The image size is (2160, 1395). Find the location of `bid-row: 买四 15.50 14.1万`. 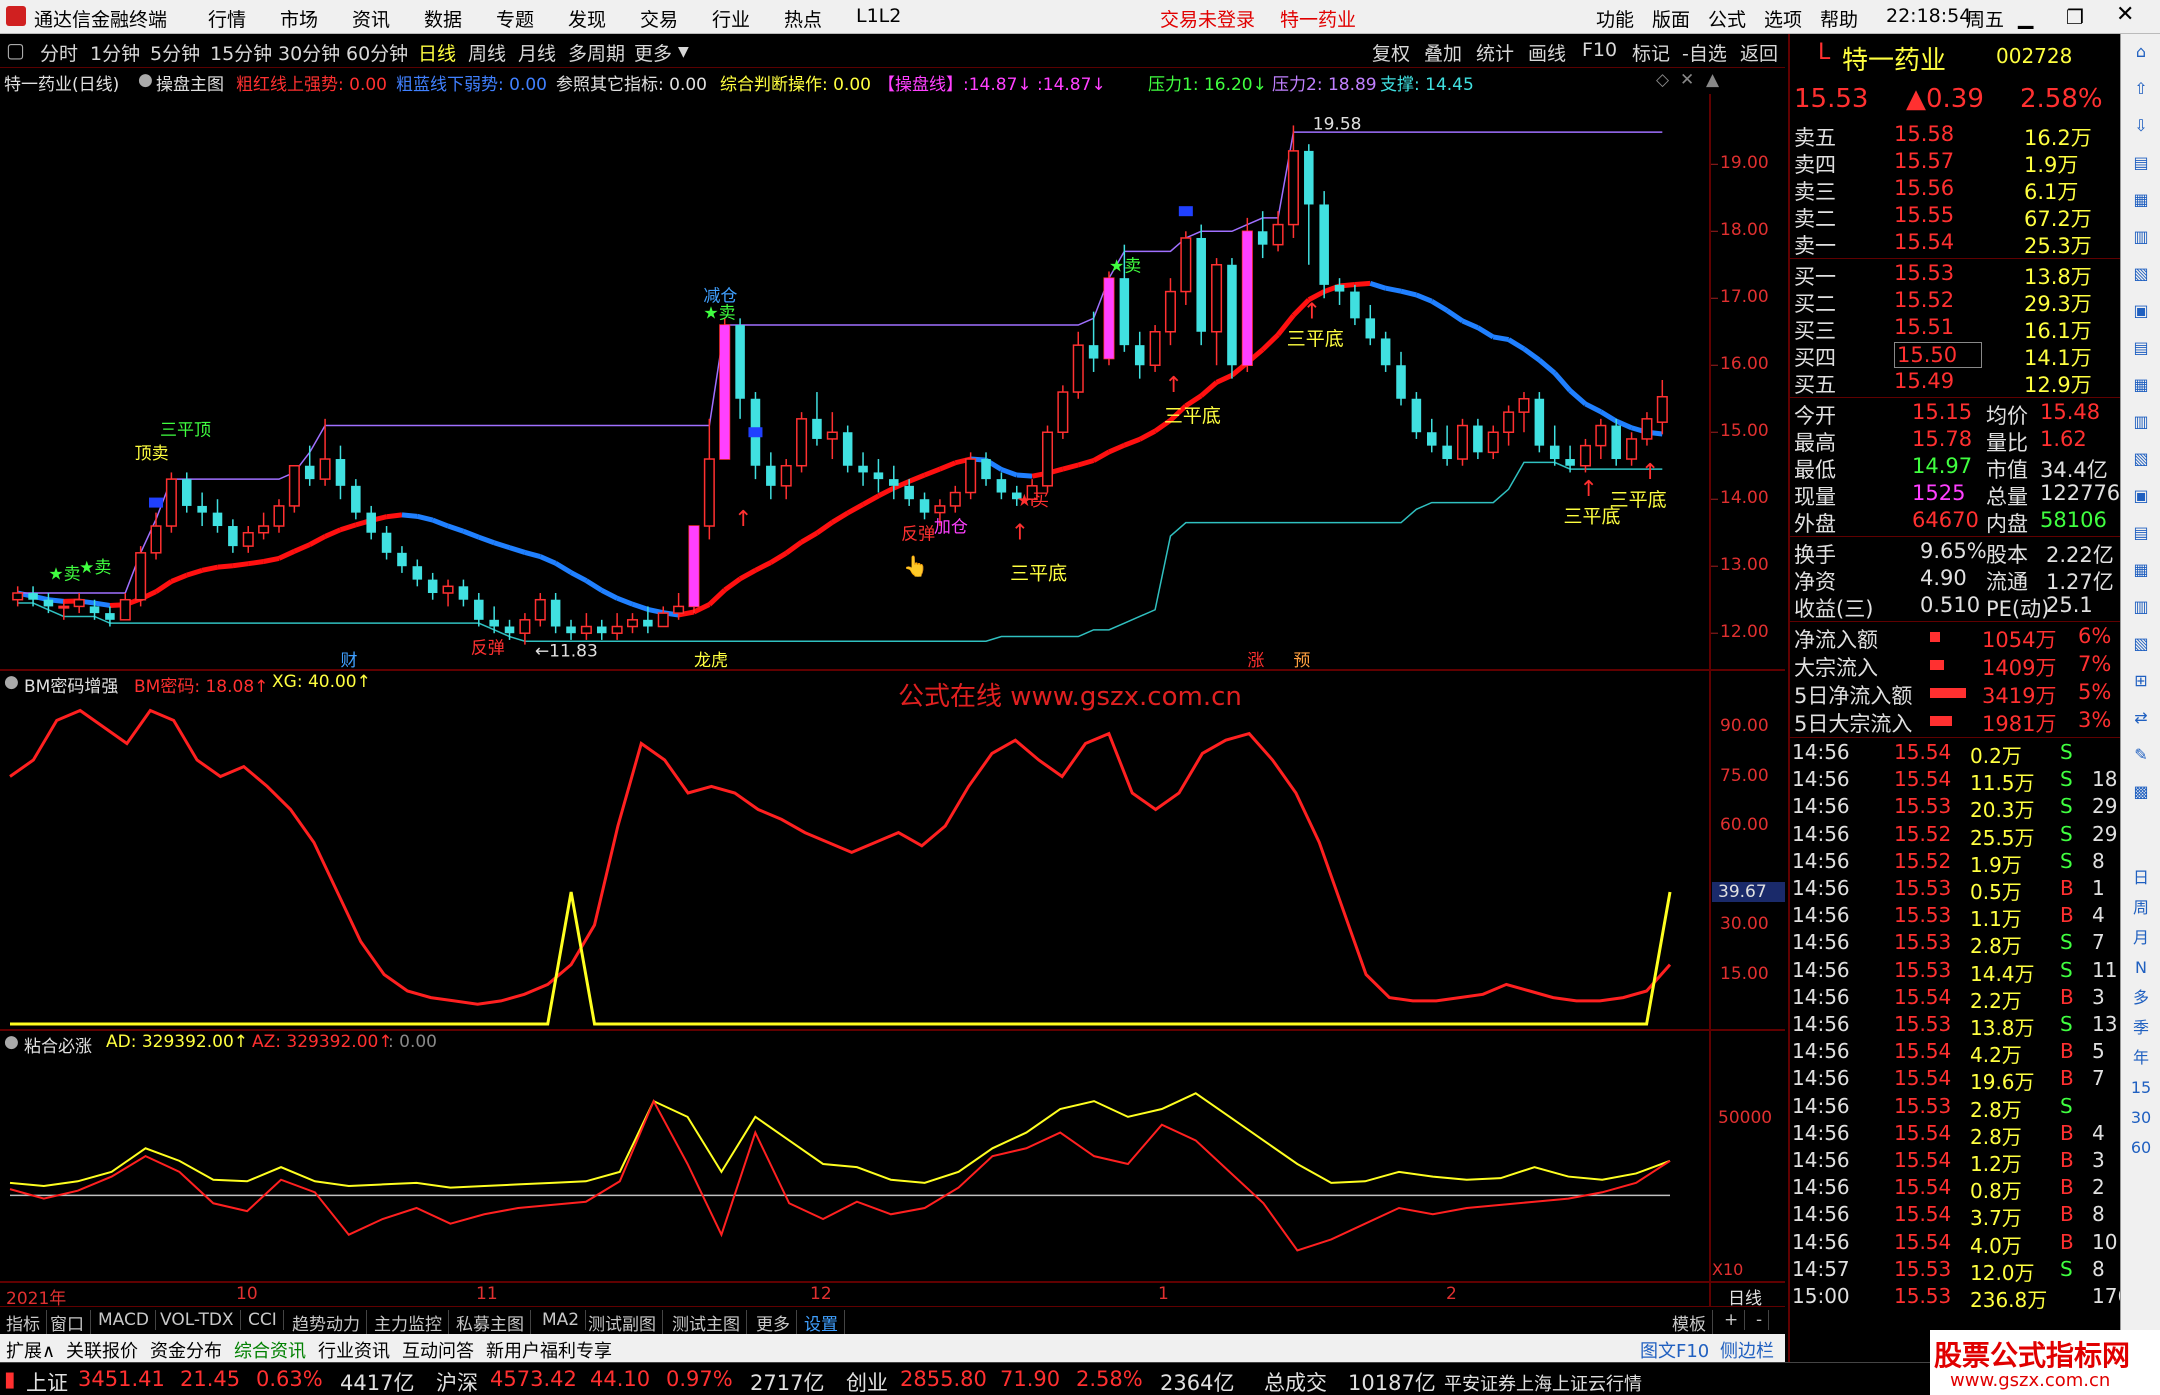

bid-row: 买四 15.50 14.1万 is located at coordinates (1956, 356).